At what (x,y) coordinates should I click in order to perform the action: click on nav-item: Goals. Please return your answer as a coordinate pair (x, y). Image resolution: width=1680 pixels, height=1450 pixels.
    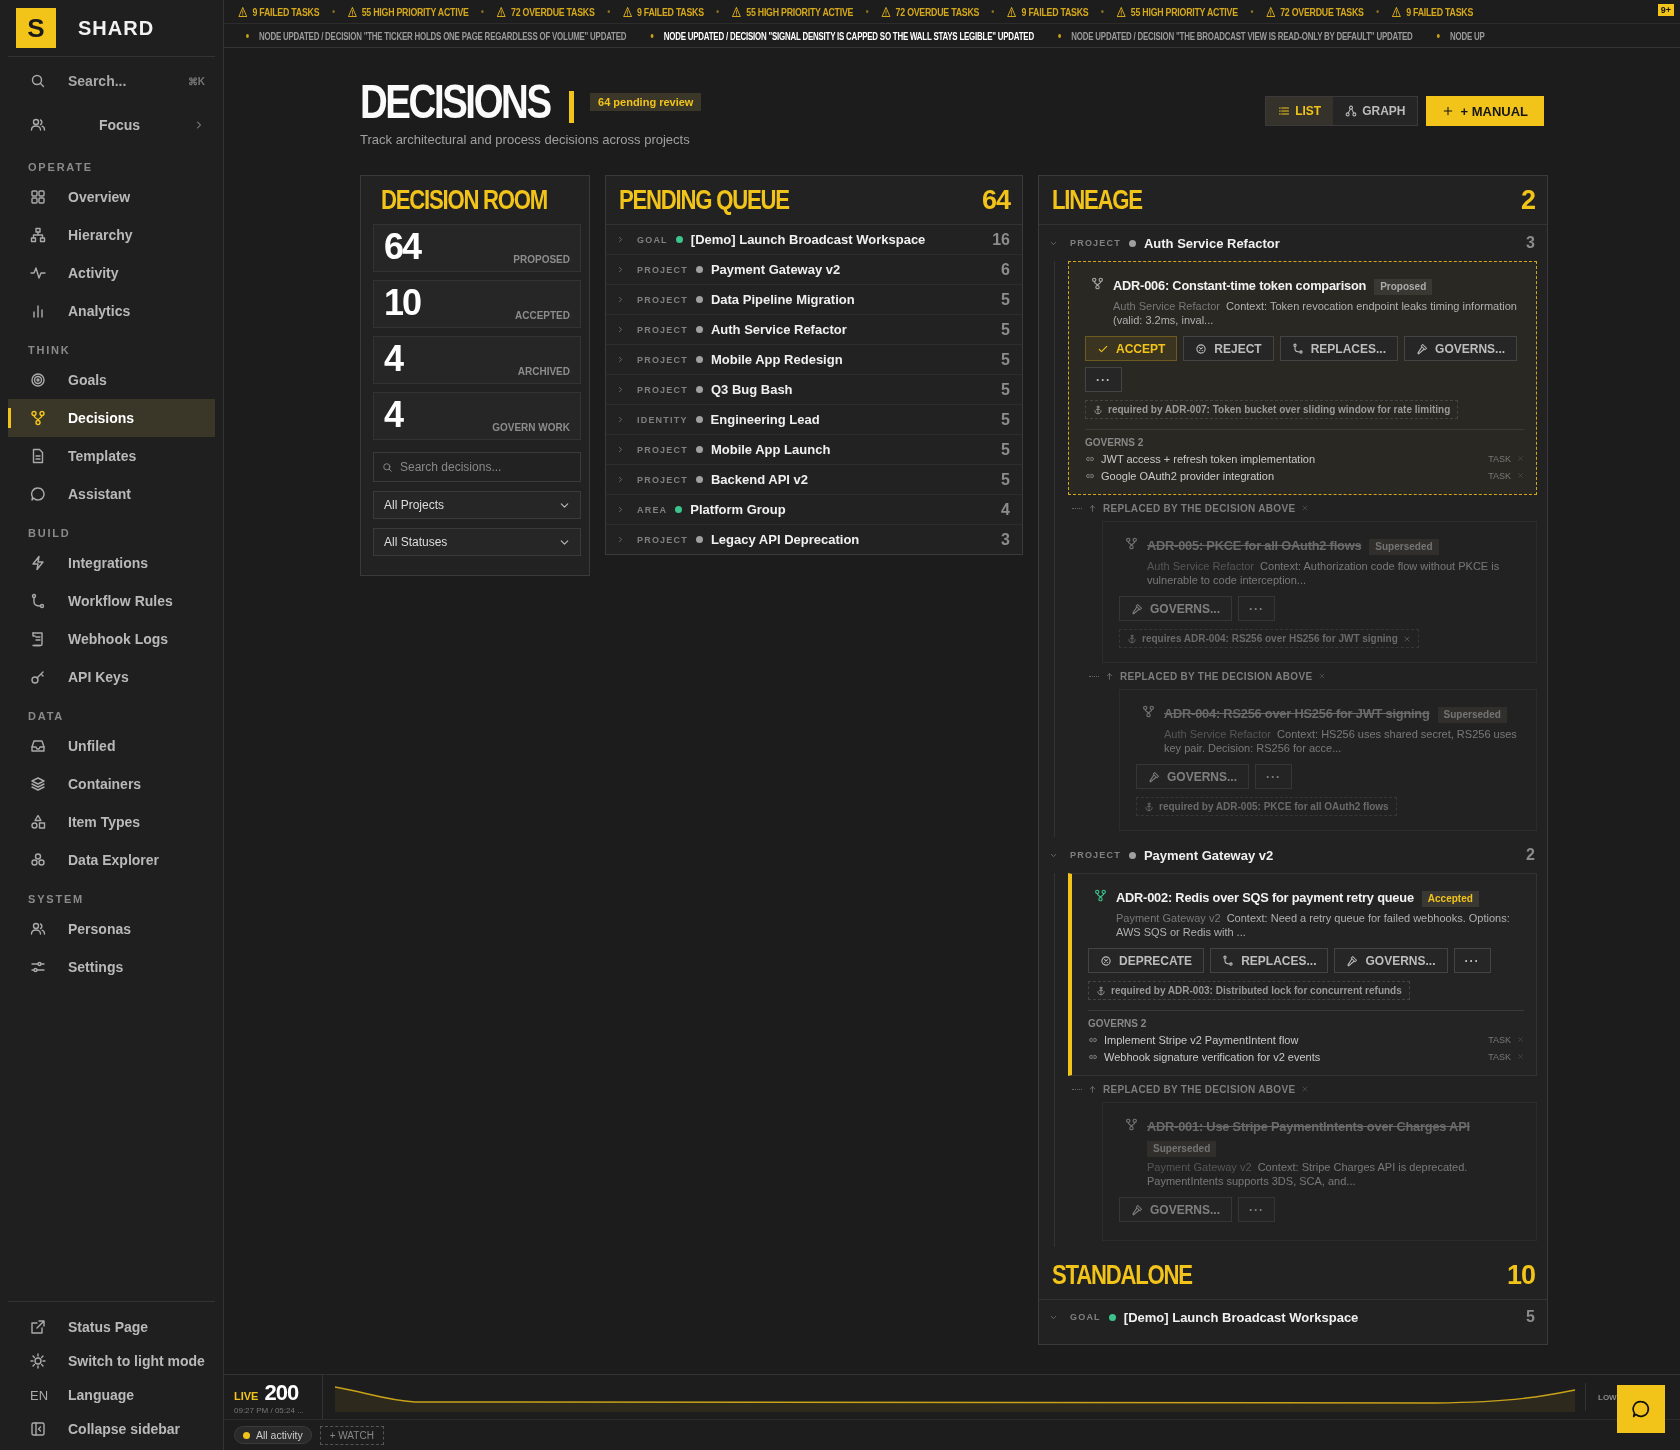
    Looking at the image, I should click on (111, 380).